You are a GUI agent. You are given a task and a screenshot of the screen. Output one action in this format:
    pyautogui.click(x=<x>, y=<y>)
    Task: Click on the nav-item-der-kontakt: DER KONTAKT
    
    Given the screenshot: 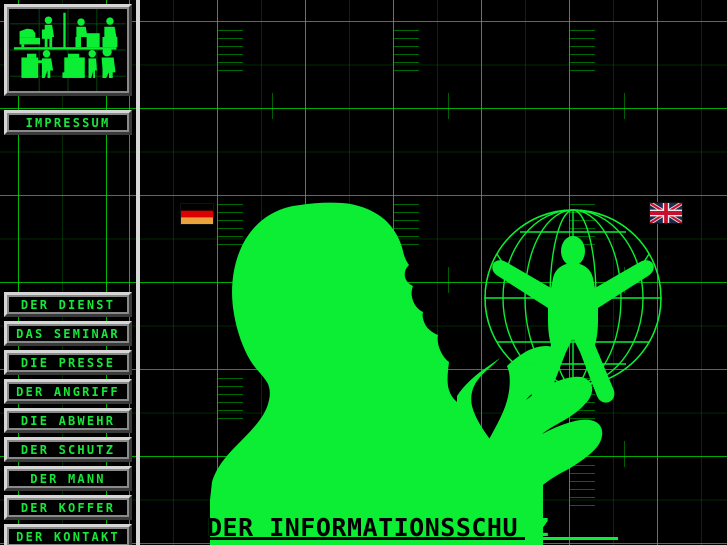 What is the action you would take?
    pyautogui.click(x=68, y=534)
    